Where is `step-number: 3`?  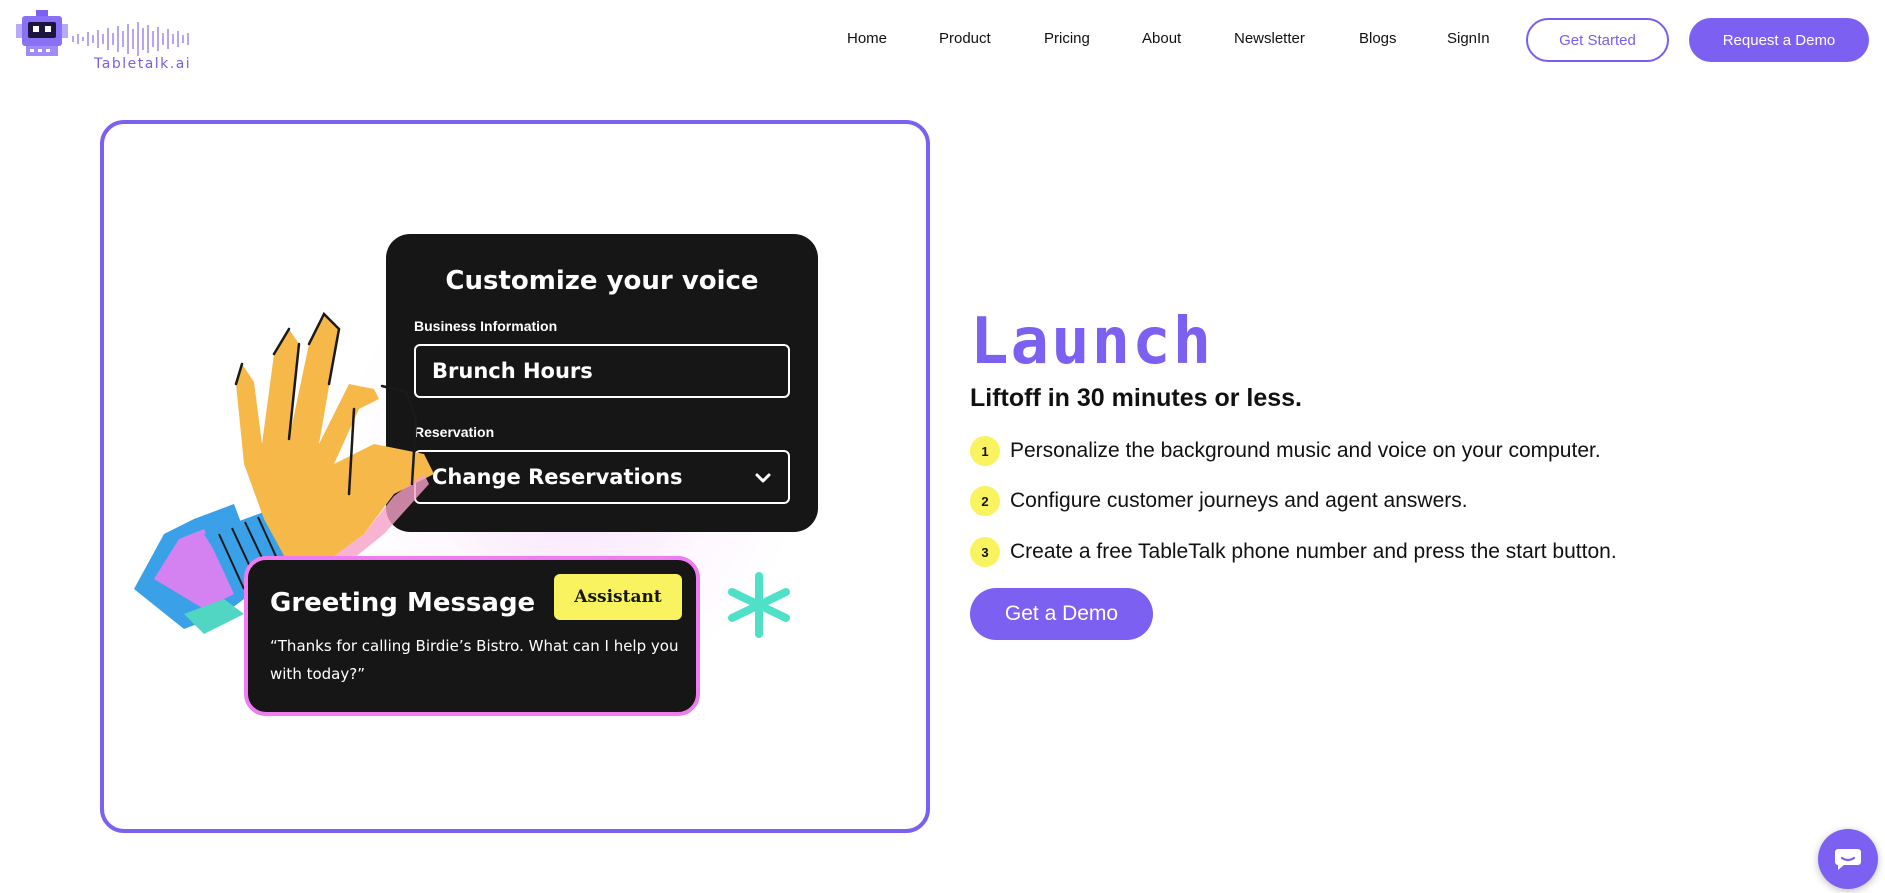 step-number: 3 is located at coordinates (985, 552).